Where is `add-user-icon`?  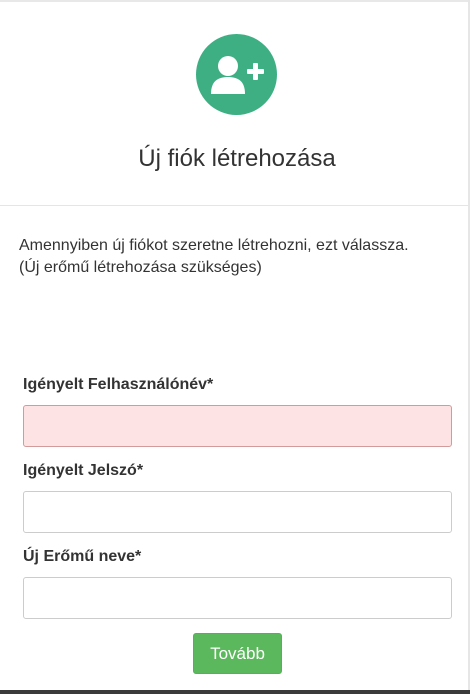 add-user-icon is located at coordinates (236, 74).